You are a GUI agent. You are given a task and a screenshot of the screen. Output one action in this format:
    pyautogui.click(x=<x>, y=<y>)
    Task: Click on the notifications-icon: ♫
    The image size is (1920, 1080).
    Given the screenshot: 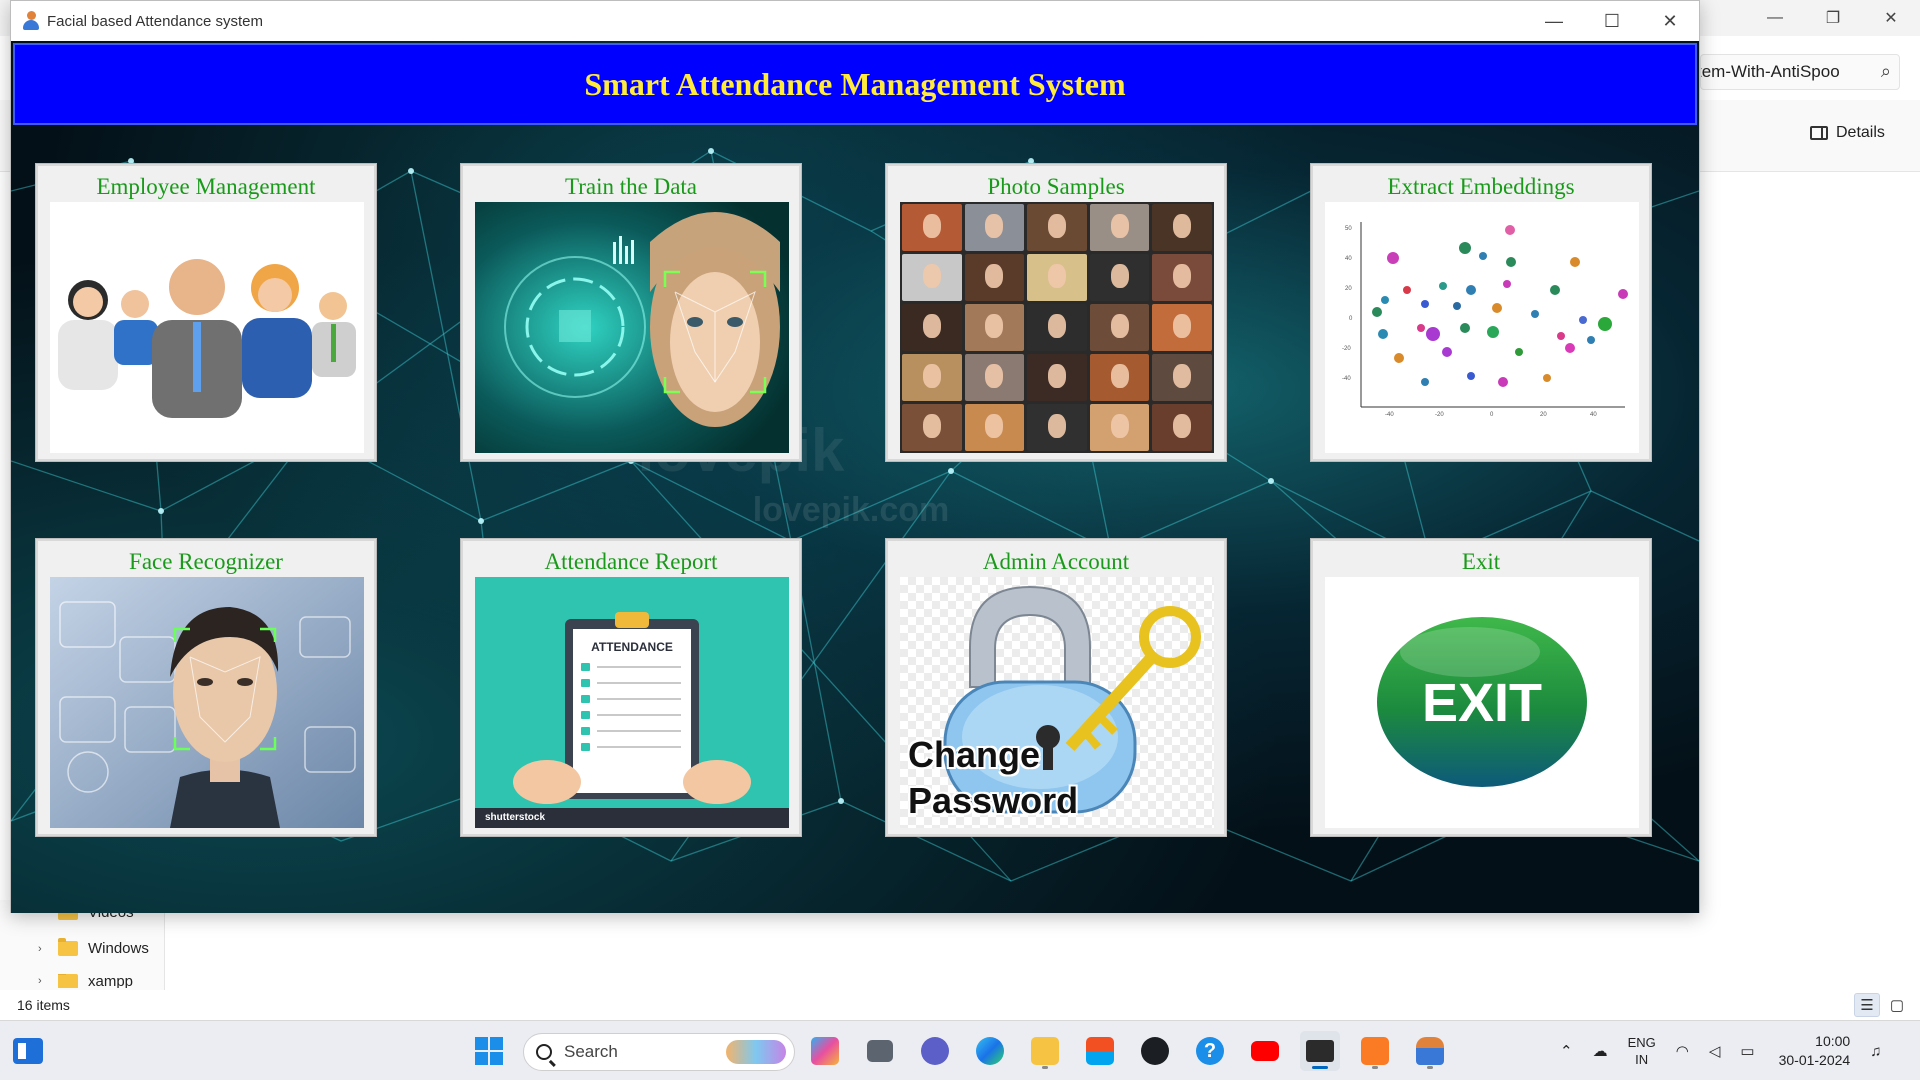 What is the action you would take?
    pyautogui.click(x=1875, y=1051)
    